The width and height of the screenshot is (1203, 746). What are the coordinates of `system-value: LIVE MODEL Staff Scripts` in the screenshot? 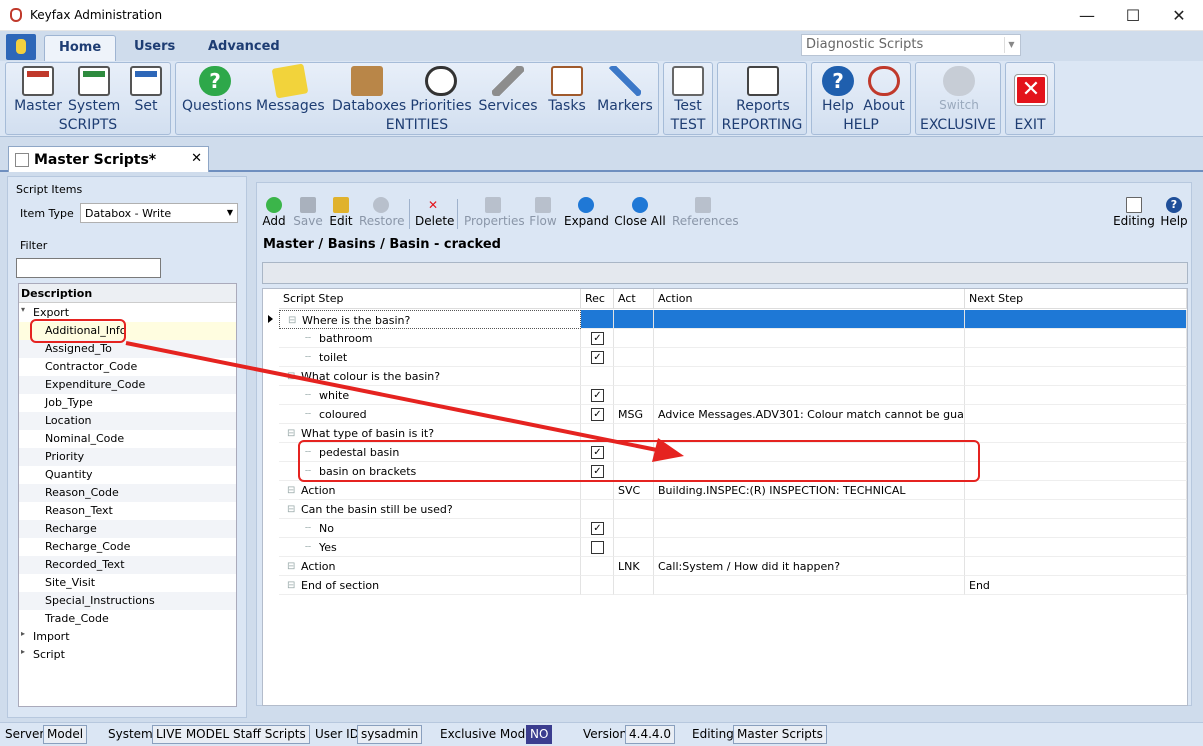 It's located at (231, 734).